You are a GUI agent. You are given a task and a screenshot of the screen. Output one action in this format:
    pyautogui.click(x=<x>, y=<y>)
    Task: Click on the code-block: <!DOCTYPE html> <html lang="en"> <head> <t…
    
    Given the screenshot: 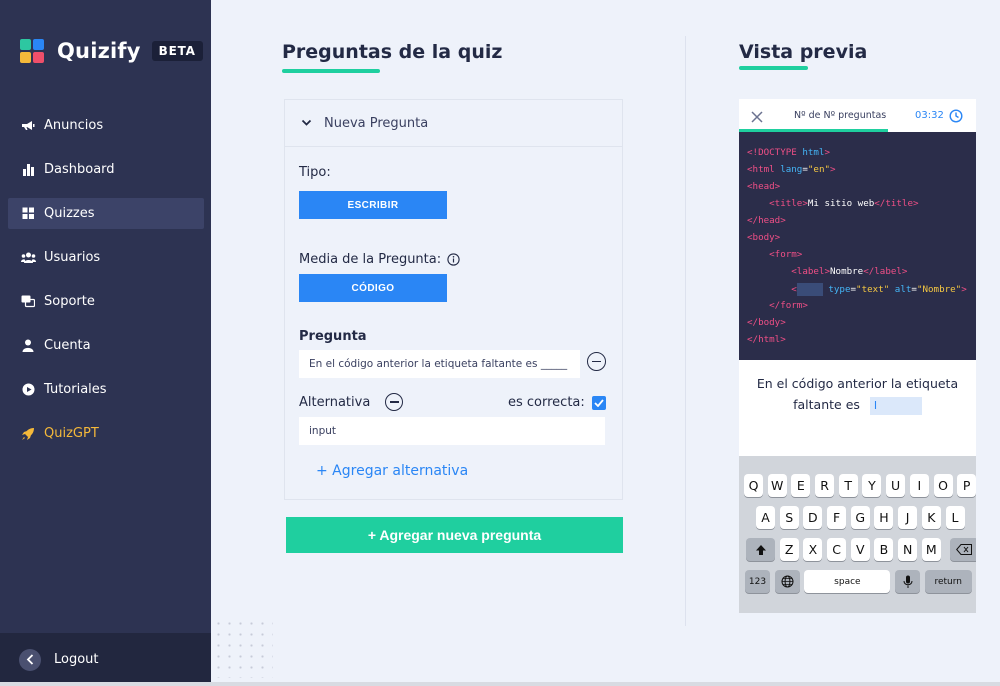 What is the action you would take?
    pyautogui.click(x=857, y=246)
    